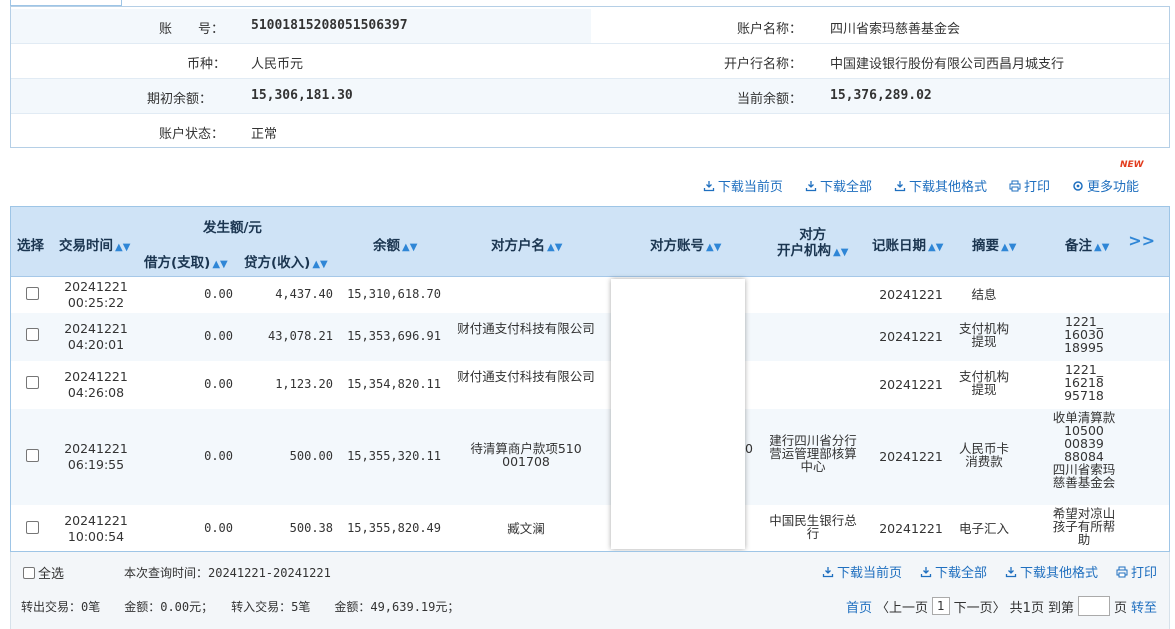 The height and width of the screenshot is (629, 1175). I want to click on header-party-bank: 对方 开户机构 ▲▼, so click(812, 244).